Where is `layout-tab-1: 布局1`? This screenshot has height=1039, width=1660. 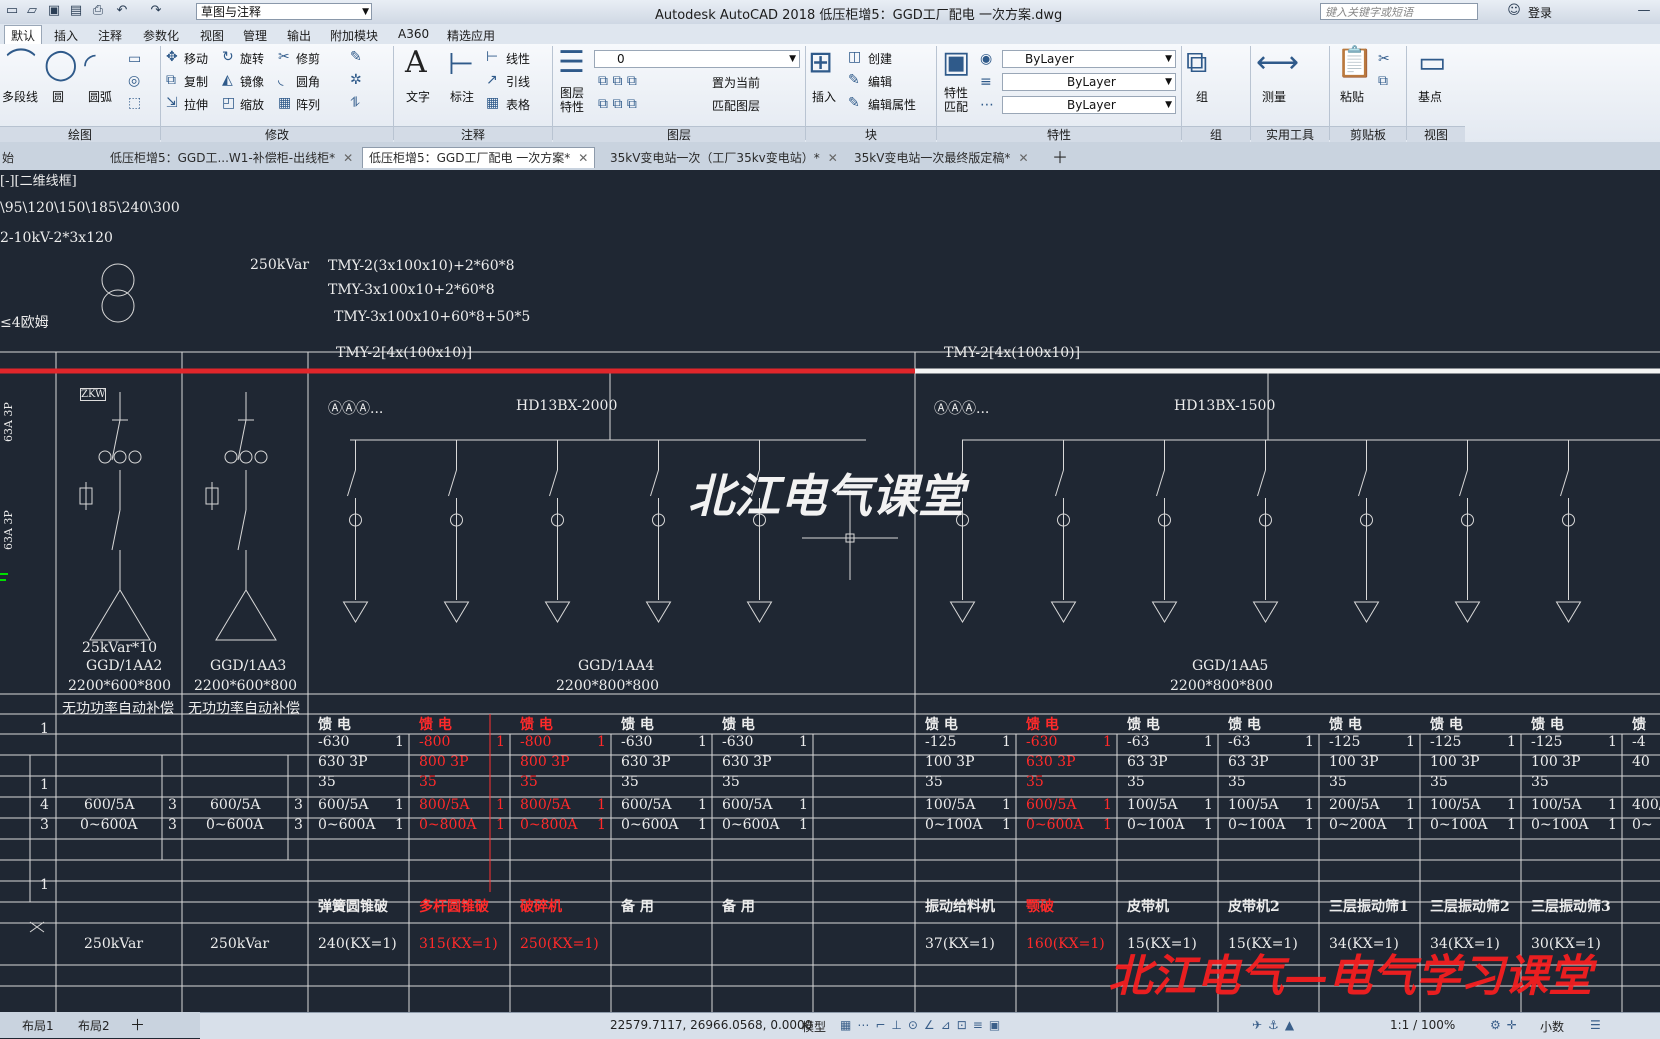
layout-tab-1: 布局1 is located at coordinates (38, 1025).